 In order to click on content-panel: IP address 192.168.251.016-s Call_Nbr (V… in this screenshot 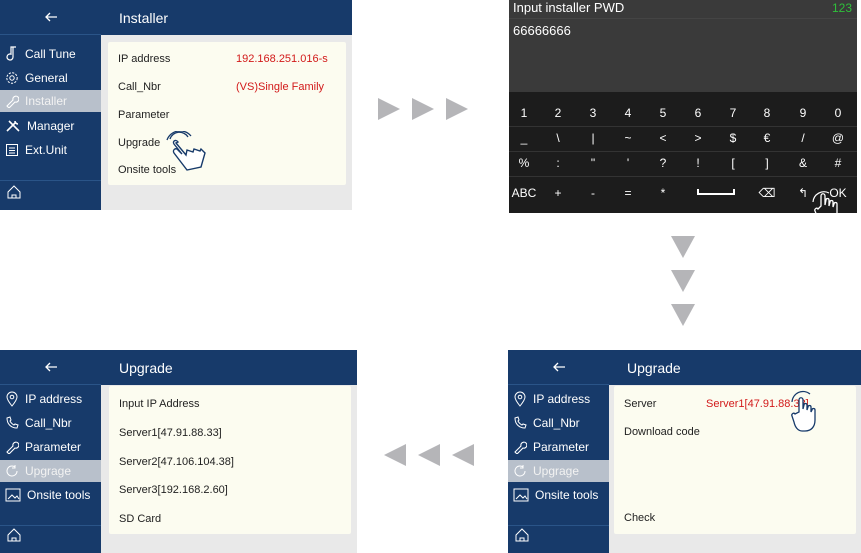, I will do `click(227, 113)`.